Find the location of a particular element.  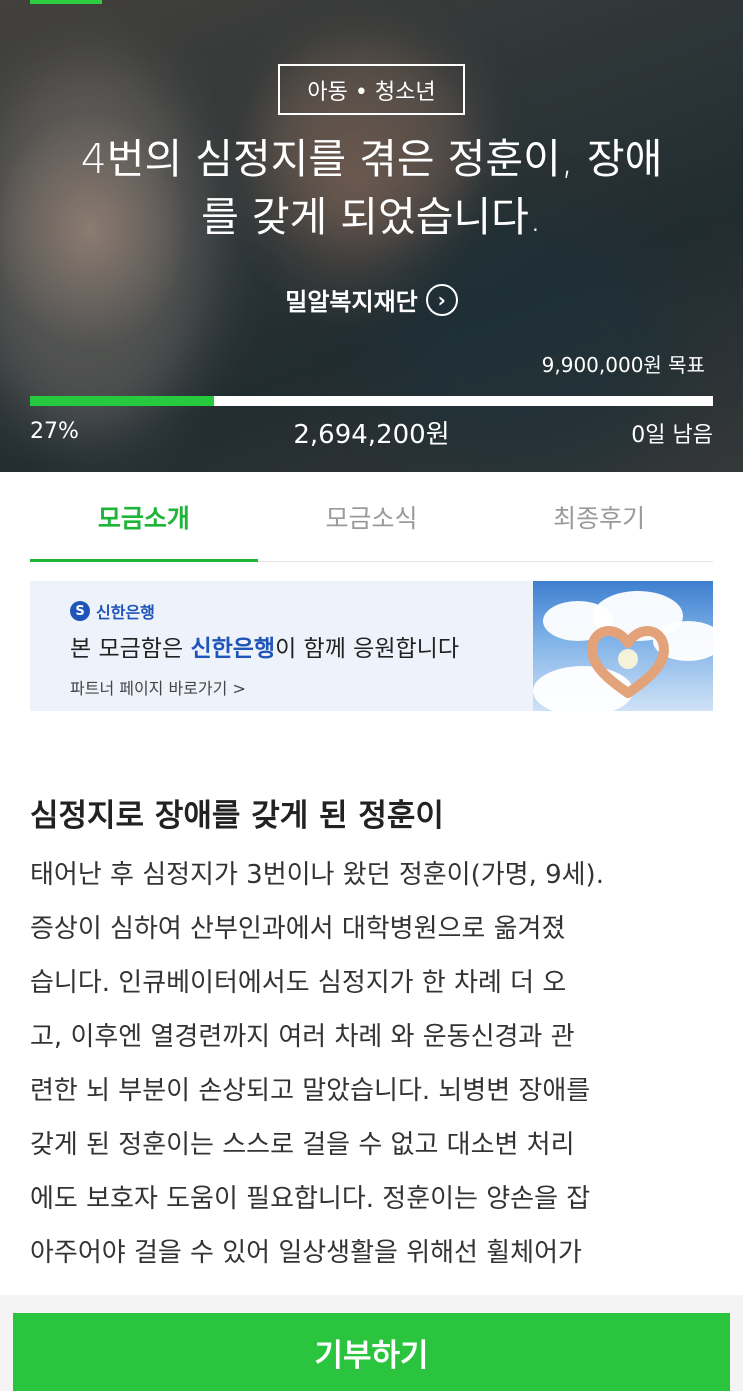

story-line: 증상이 심하여 산부인과에서 대학병원으로 옮겨졌 is located at coordinates (298, 929).